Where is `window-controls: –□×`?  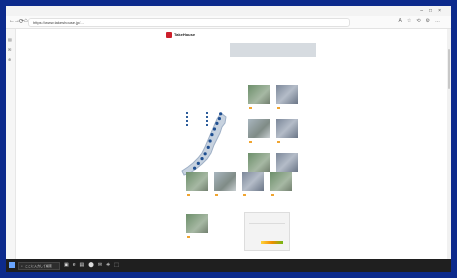
window-controls: –□× is located at coordinates (433, 11).